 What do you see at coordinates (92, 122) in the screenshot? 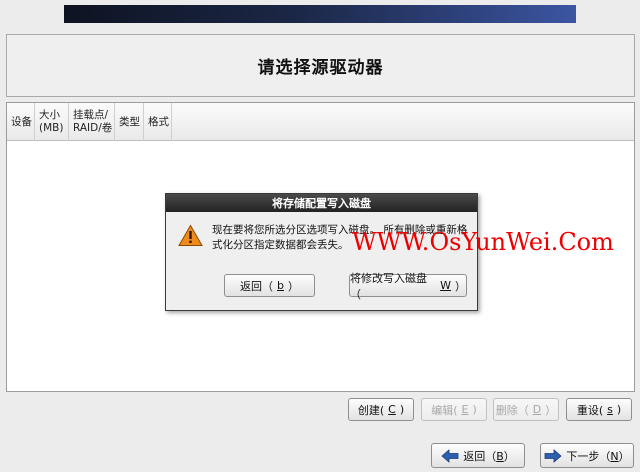
I see `column-header-mountpoint: 挂载点/ RAID/卷` at bounding box center [92, 122].